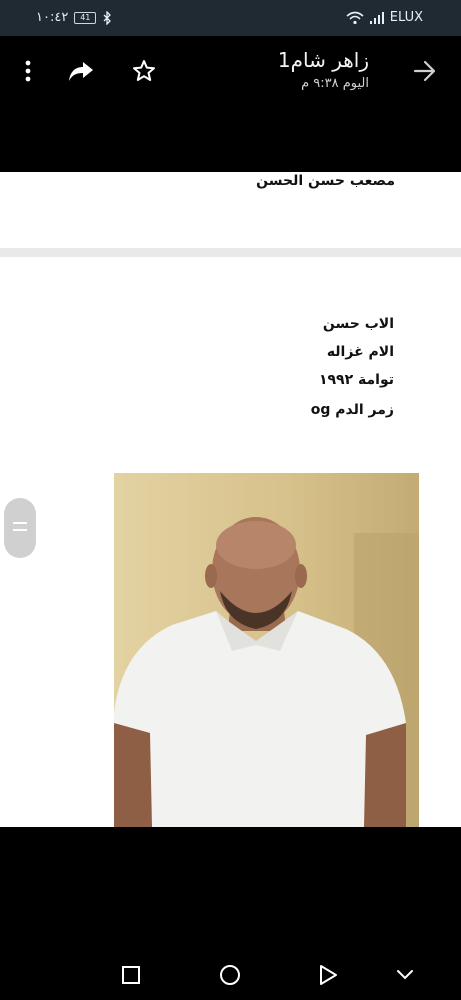 This screenshot has width=461, height=1000. Describe the element at coordinates (360, 352) in the screenshot. I see `doc-line-mother: الام غزاله` at that location.